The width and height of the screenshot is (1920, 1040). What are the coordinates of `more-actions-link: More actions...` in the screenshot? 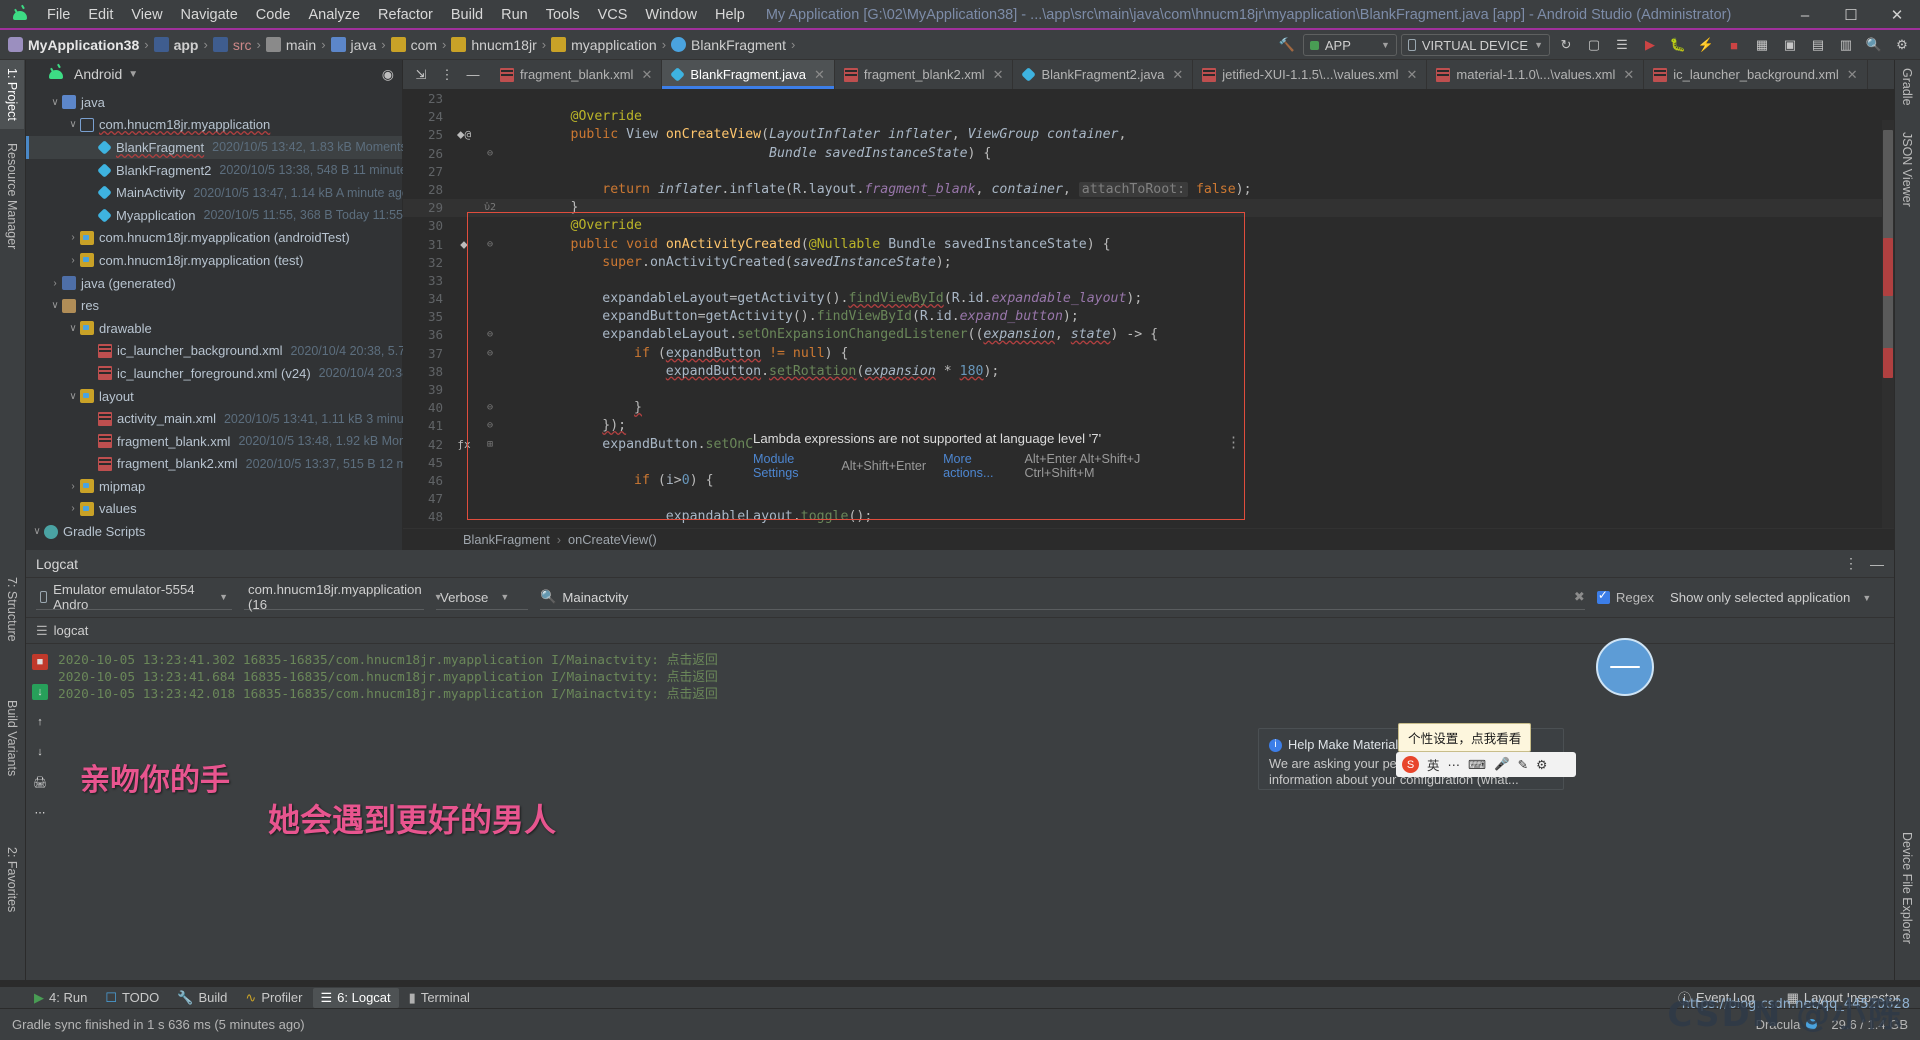 It's located at (980, 466).